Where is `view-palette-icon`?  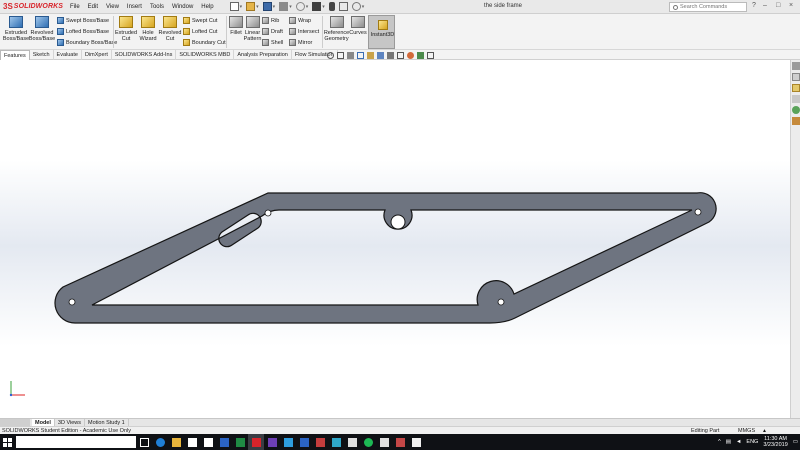 view-palette-icon is located at coordinates (796, 99).